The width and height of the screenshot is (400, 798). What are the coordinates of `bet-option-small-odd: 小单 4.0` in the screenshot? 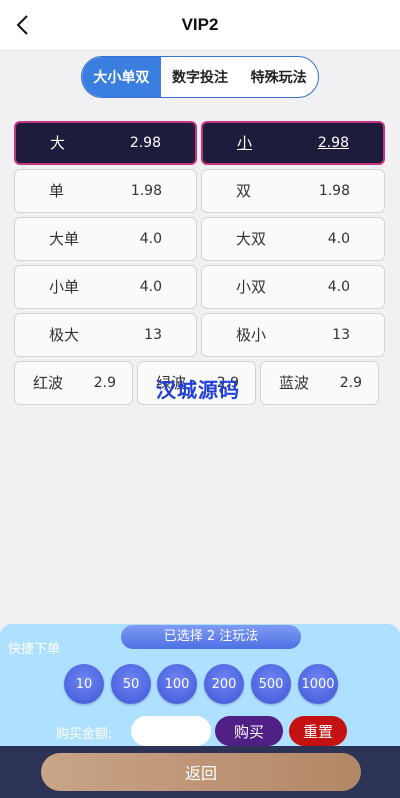 It's located at (105, 287).